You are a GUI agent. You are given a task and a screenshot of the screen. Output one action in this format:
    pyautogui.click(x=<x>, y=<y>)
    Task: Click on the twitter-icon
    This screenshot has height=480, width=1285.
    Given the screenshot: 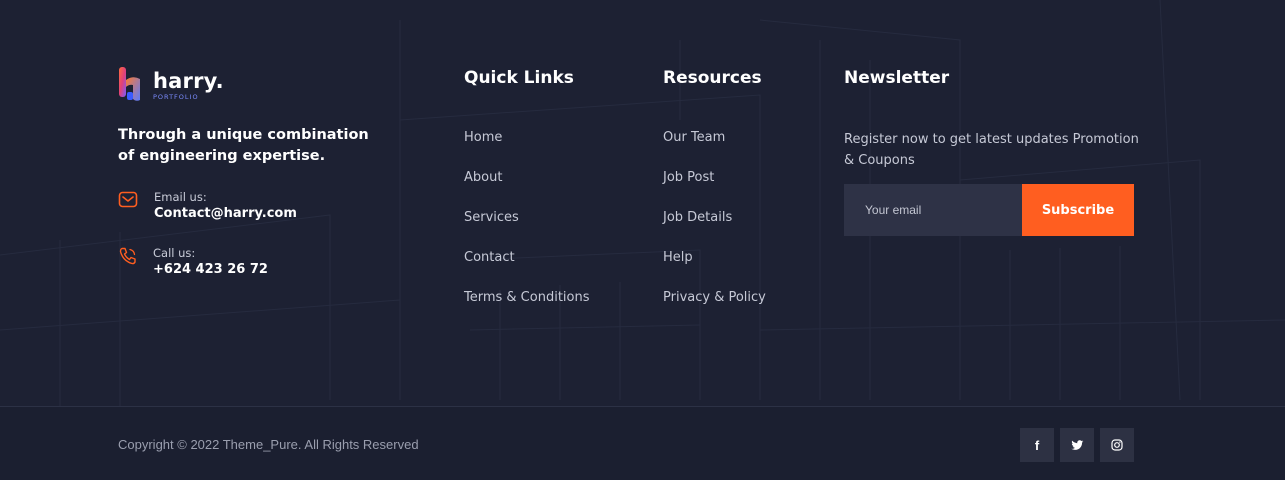 What is the action you would take?
    pyautogui.click(x=1076, y=444)
    